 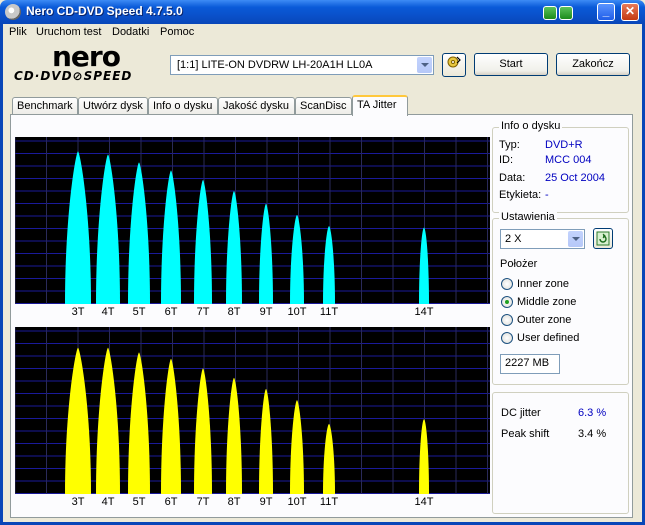 What do you see at coordinates (234, 435) in the screenshot?
I see `pit-peak-8T` at bounding box center [234, 435].